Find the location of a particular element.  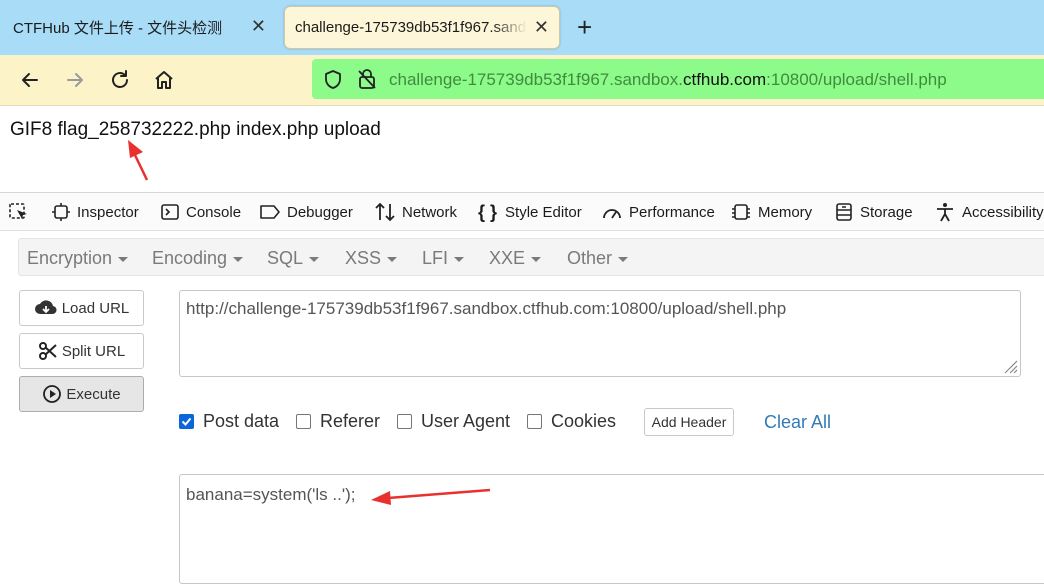

annotation-arrow-left is located at coordinates (431, 496).